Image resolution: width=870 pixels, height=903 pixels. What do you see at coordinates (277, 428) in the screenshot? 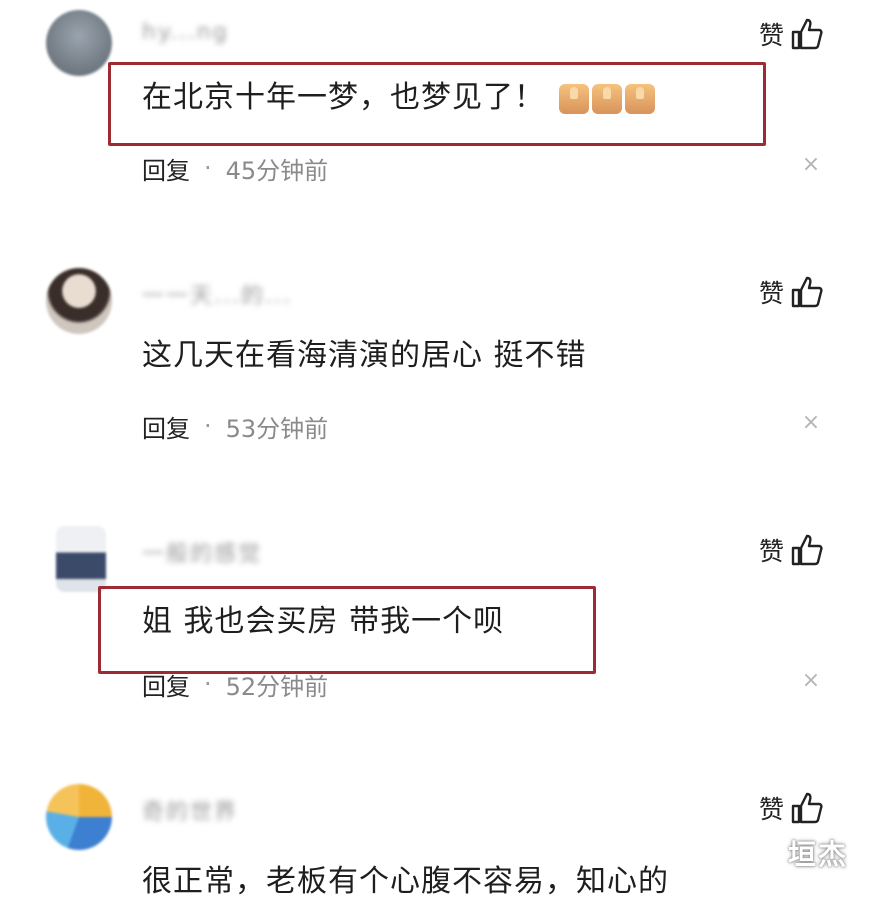
I see `timestamp: 53分钟前` at bounding box center [277, 428].